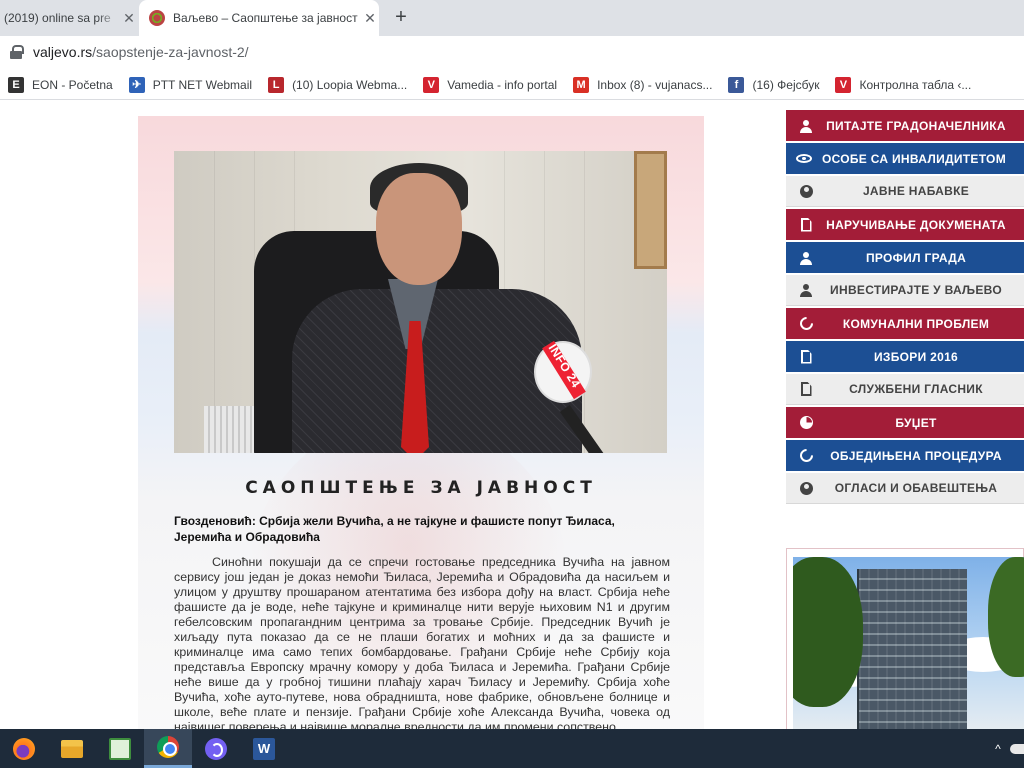 The image size is (1024, 768). I want to click on browser-tab-2: Ваљево – Саопштење за јавност ✕, so click(259, 18).